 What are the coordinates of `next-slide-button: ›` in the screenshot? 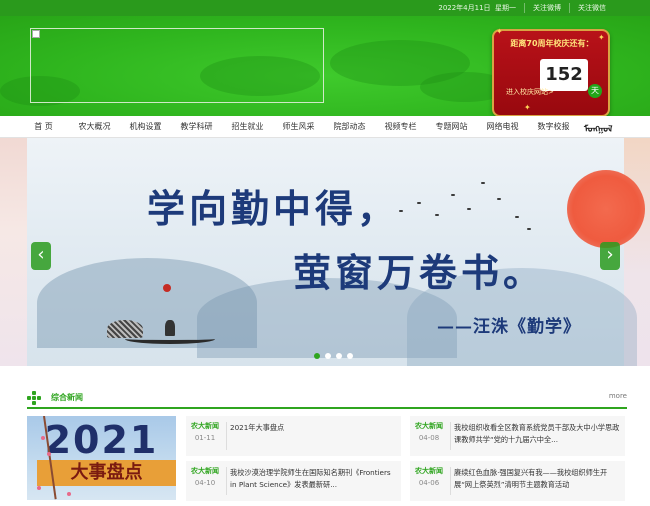 It's located at (610, 256).